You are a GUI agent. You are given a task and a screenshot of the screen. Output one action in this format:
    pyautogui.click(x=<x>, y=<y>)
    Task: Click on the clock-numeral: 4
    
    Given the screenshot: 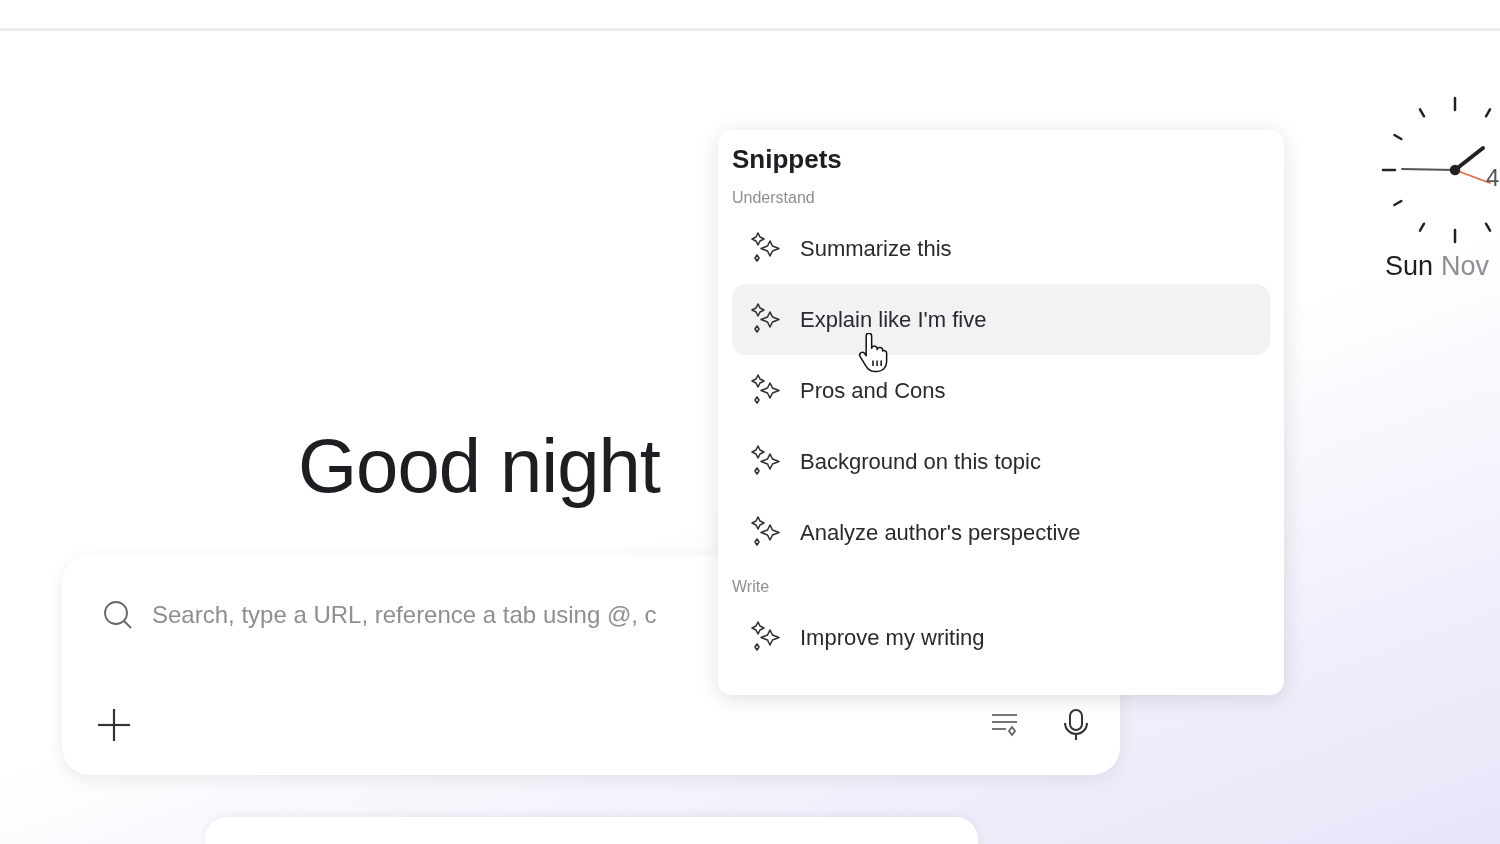 What is the action you would take?
    pyautogui.click(x=1493, y=178)
    